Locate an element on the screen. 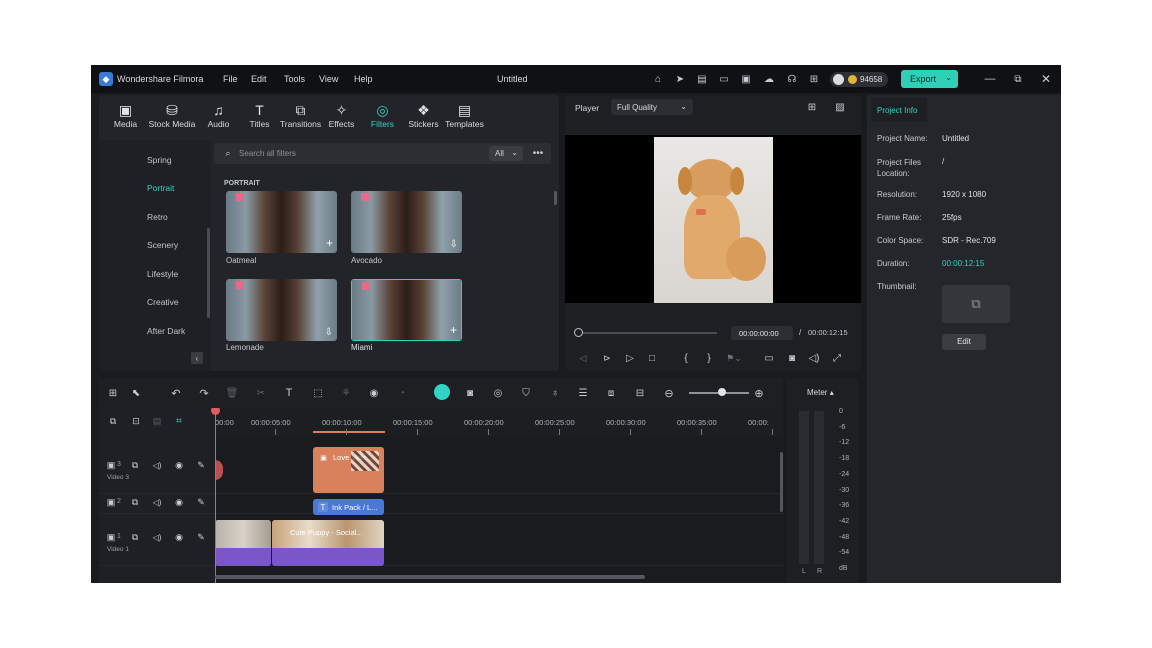  group-icon: ▤ is located at coordinates (157, 421).